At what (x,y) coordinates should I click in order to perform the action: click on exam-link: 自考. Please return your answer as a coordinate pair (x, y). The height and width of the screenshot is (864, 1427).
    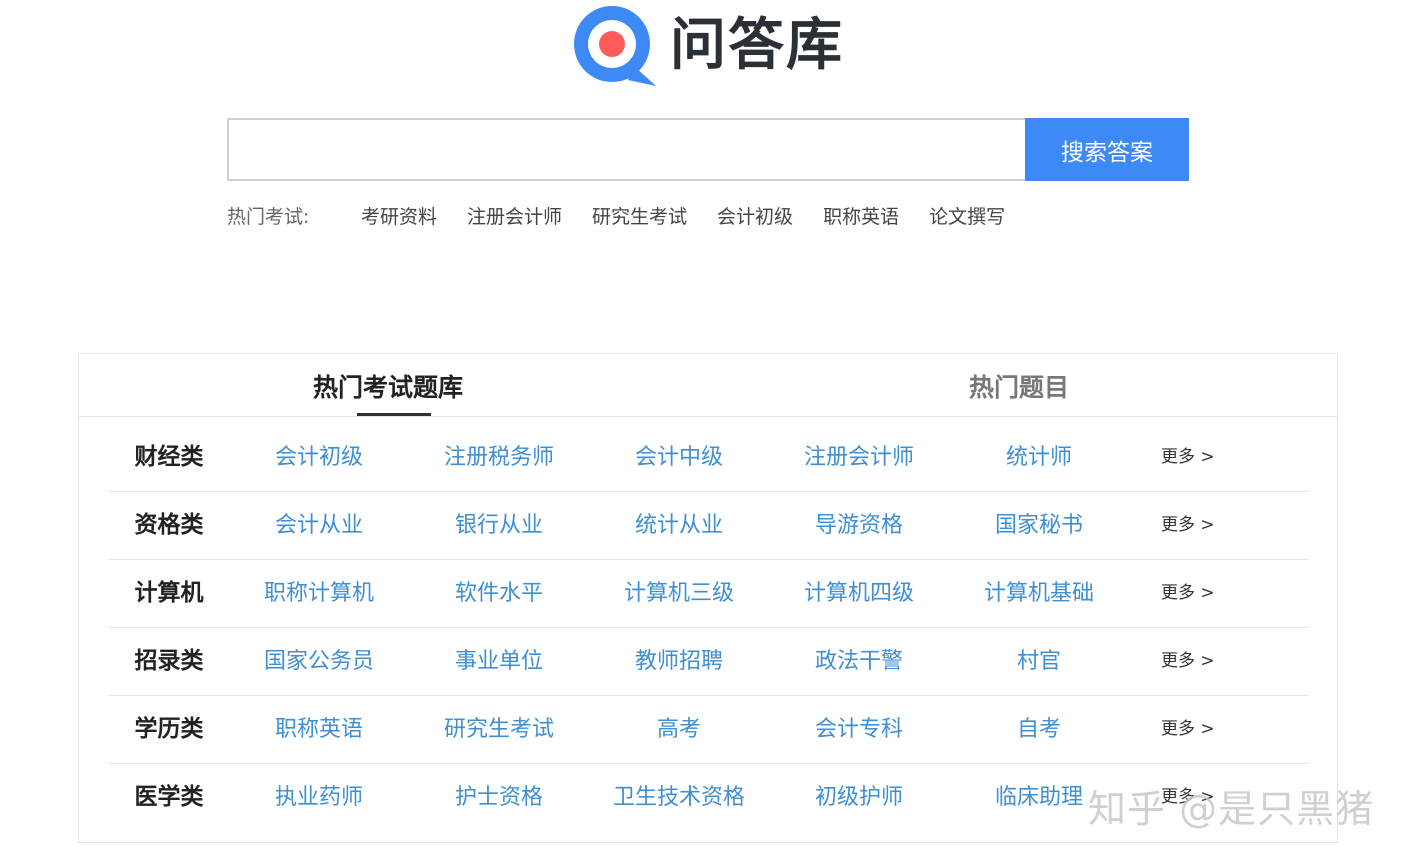
    Looking at the image, I should click on (1039, 729).